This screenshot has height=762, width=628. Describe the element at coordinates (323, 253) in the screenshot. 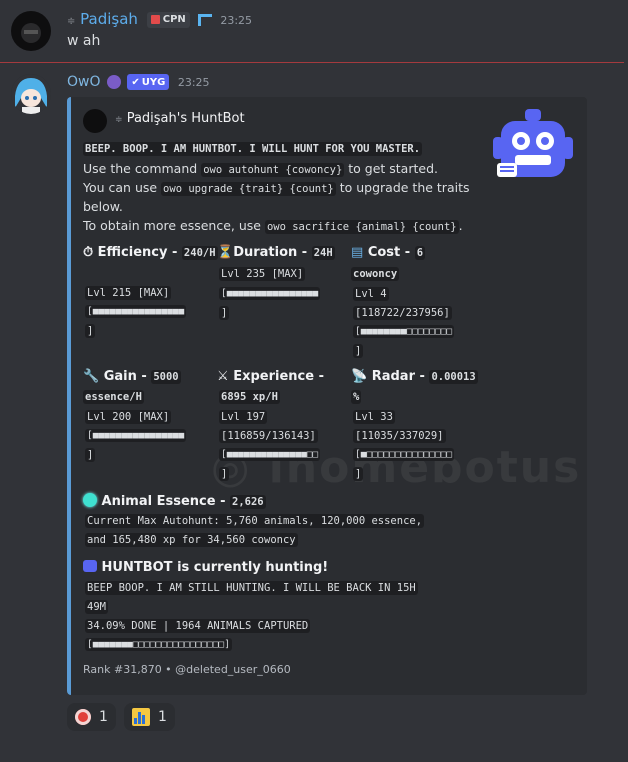

I see `field-value: 24H` at that location.